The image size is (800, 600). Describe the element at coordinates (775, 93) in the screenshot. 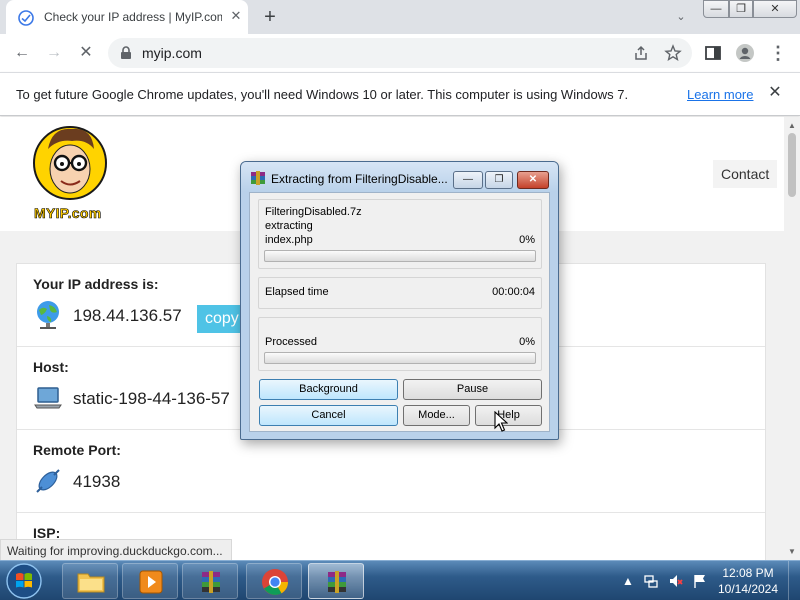

I see `infobar-close-icon: ✕` at that location.